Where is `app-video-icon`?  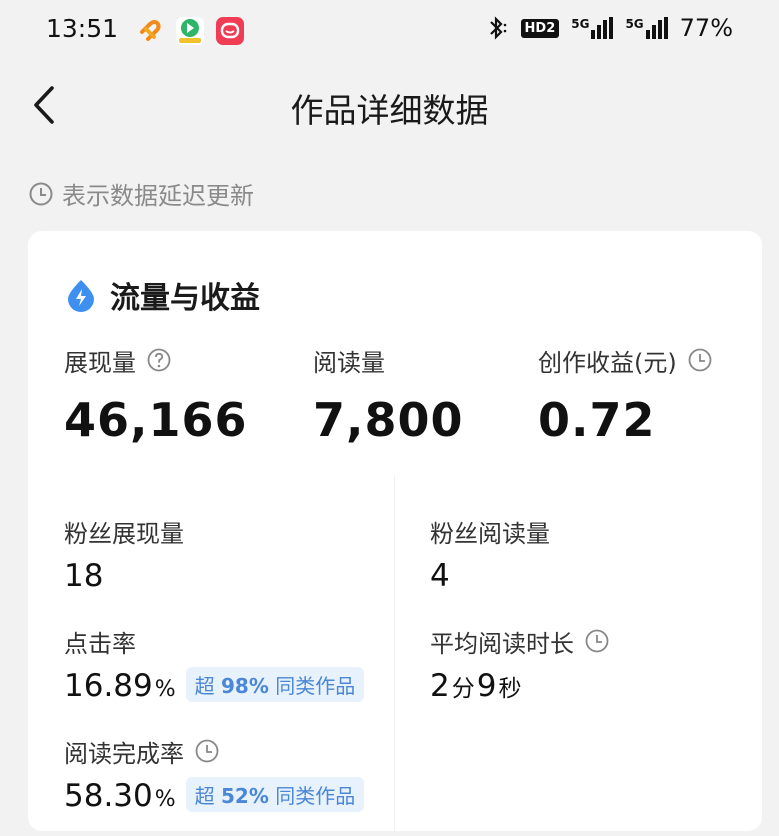 app-video-icon is located at coordinates (190, 31).